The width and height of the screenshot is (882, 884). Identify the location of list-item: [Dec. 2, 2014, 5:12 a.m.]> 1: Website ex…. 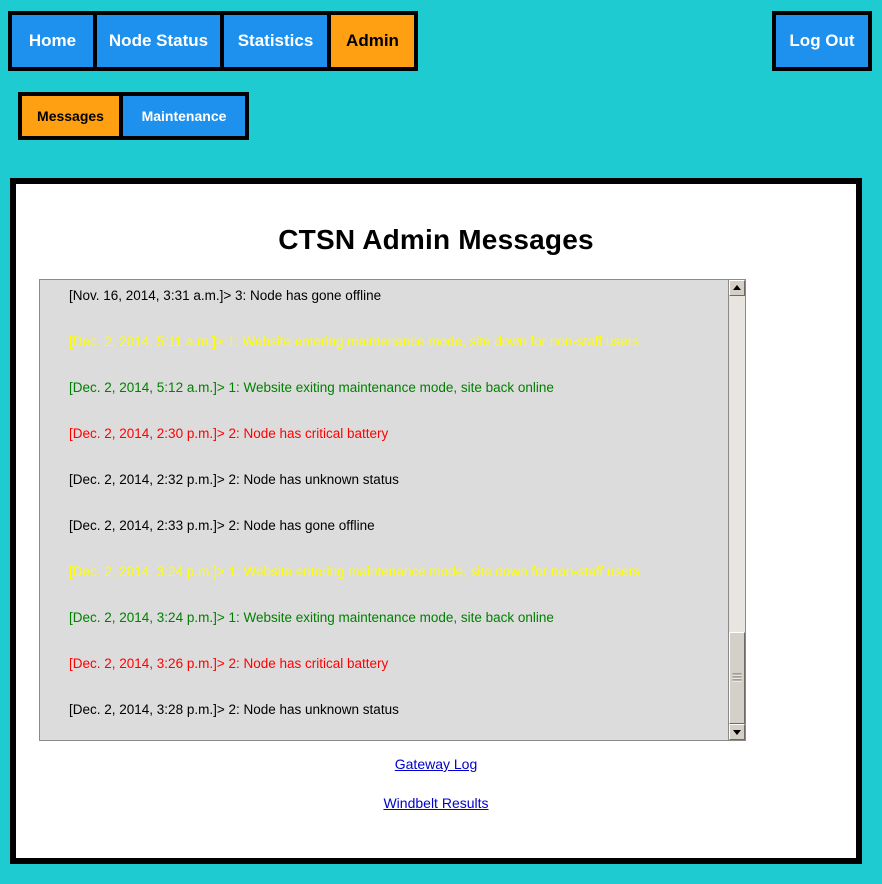
(311, 387).